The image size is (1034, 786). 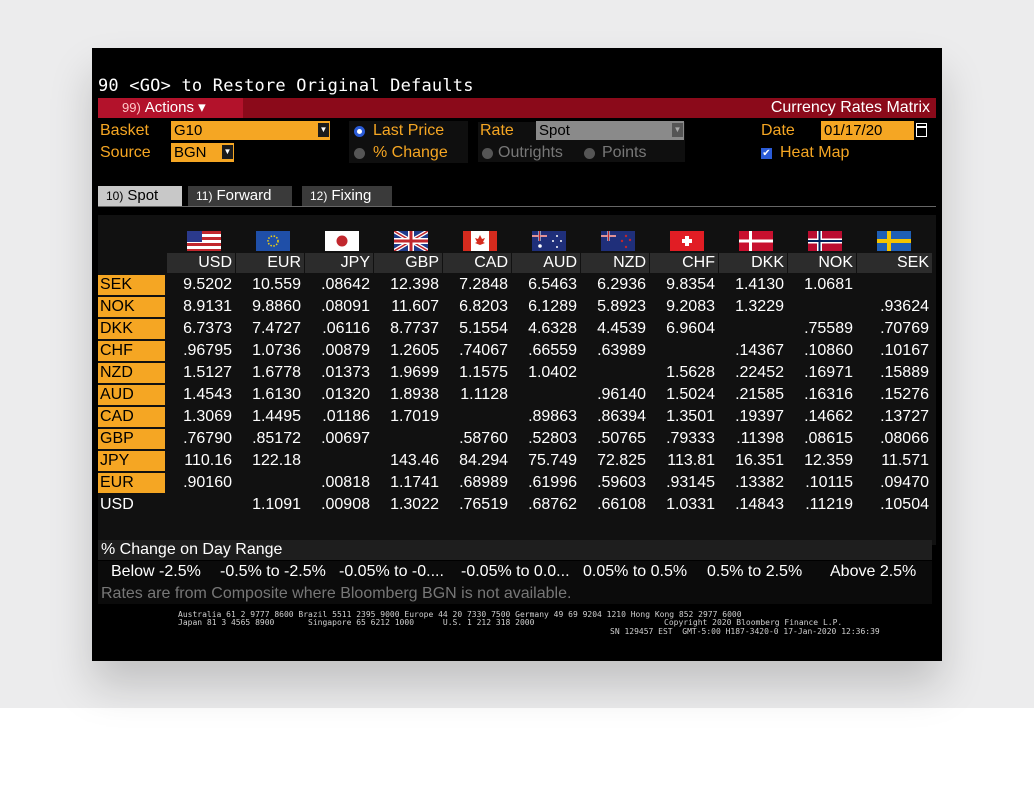 I want to click on rate-cell: .22452, so click(x=753, y=373).